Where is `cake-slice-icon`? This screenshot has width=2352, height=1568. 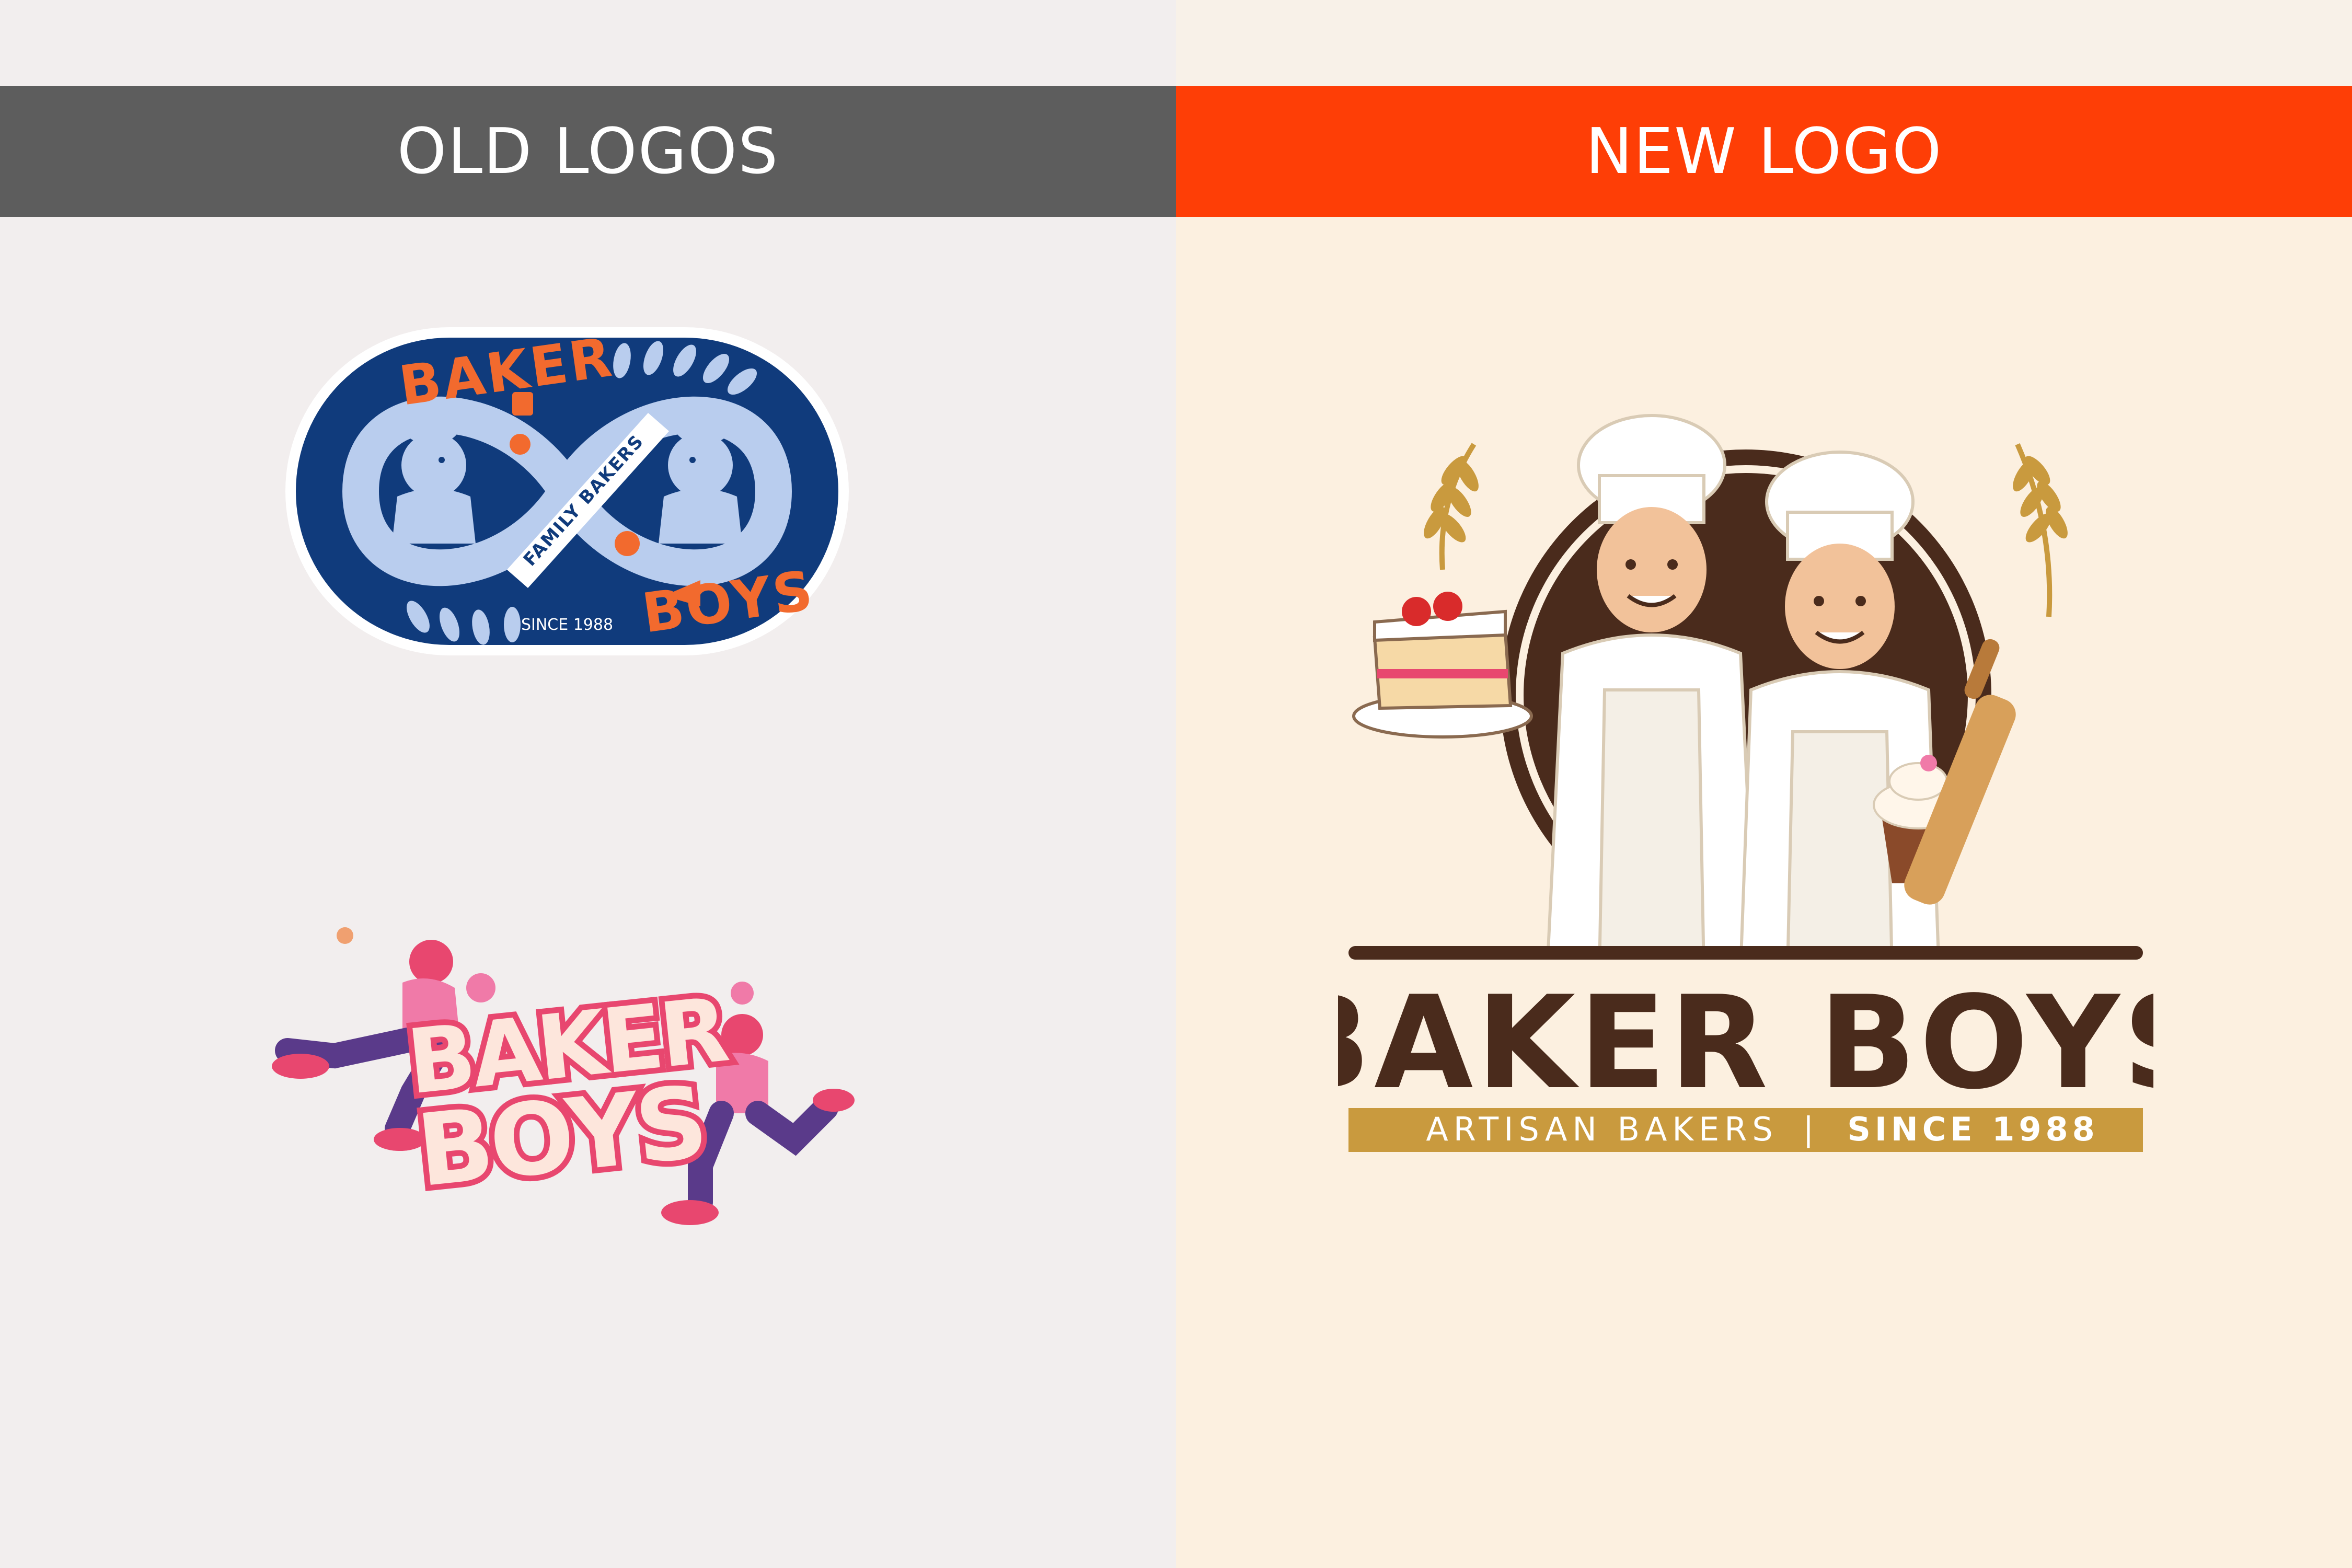 cake-slice-icon is located at coordinates (1442, 665).